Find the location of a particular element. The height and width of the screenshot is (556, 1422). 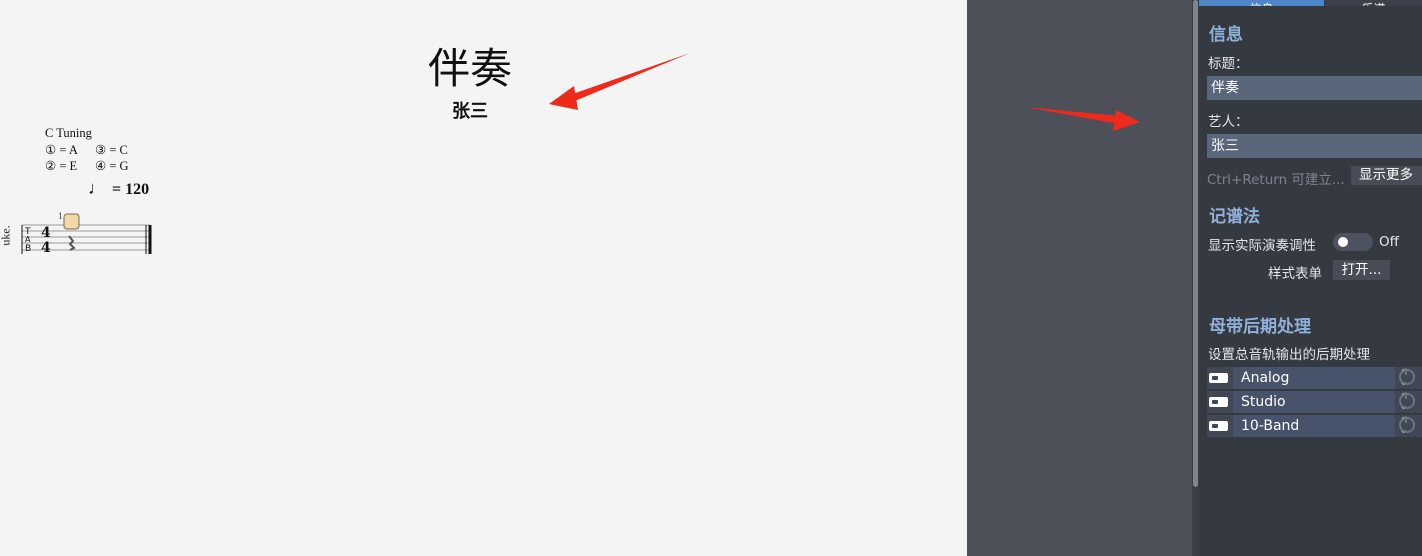

staff-instrument-label: uke. is located at coordinates (6, 235).